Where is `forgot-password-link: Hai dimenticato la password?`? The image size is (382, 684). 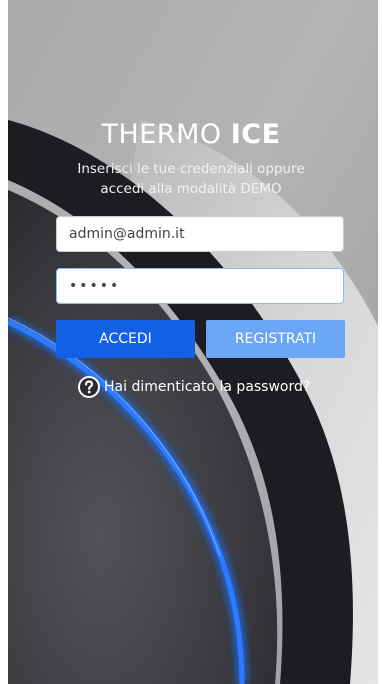
forgot-password-link: Hai dimenticato la password? is located at coordinates (193, 387).